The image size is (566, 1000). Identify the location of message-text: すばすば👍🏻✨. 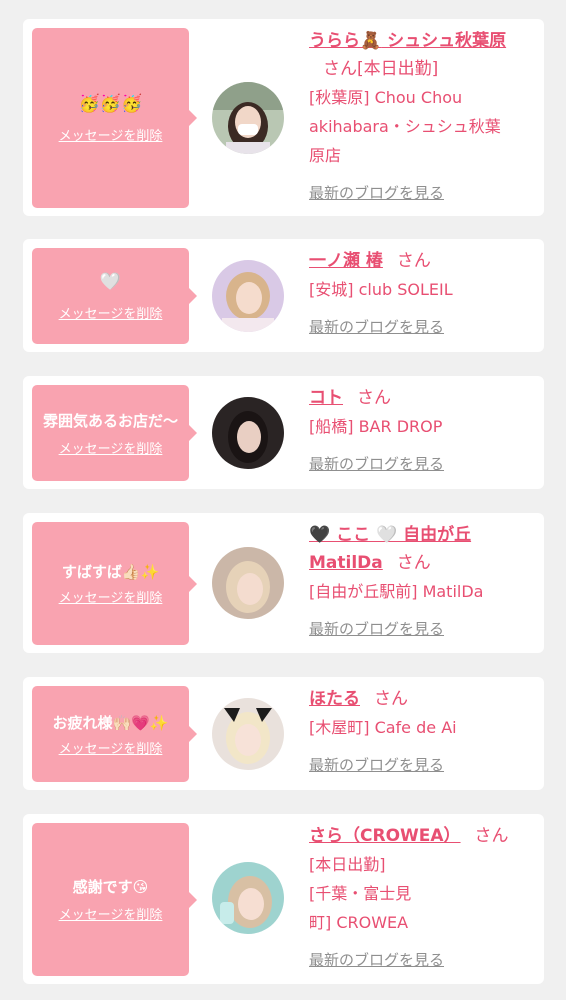
(110, 572).